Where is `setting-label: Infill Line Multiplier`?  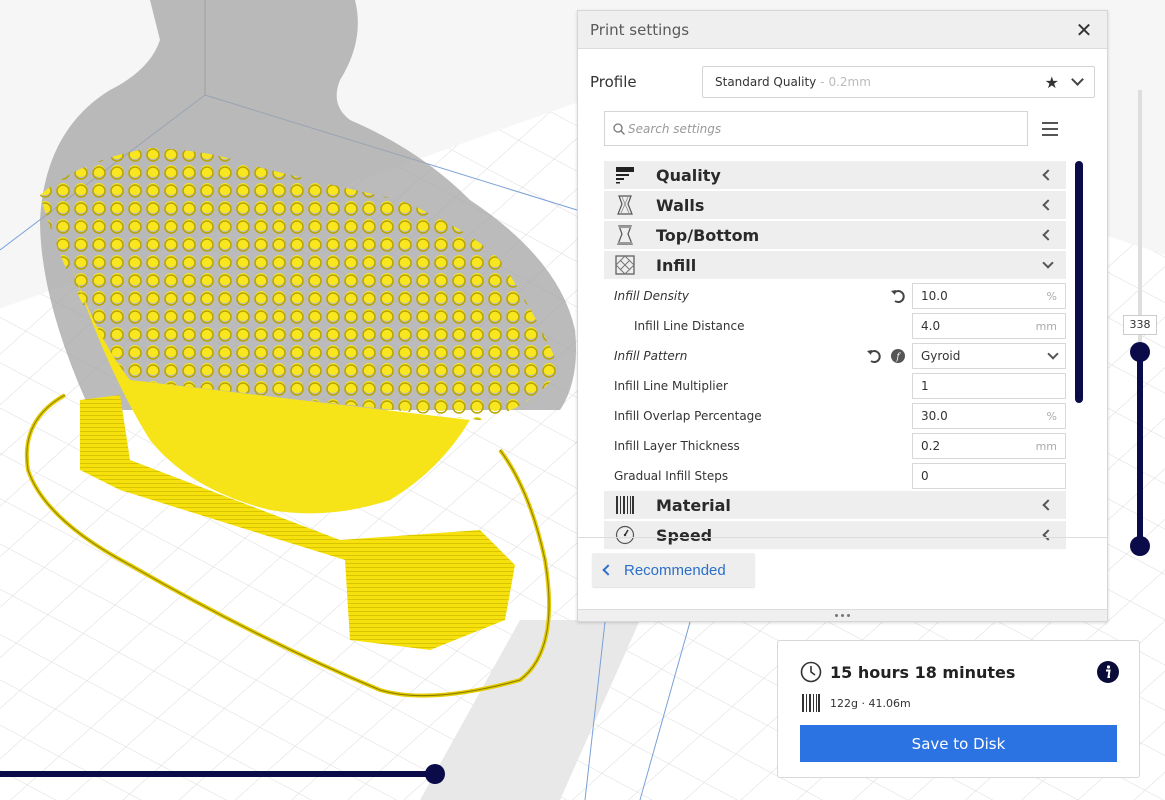 setting-label: Infill Line Multiplier is located at coordinates (671, 386).